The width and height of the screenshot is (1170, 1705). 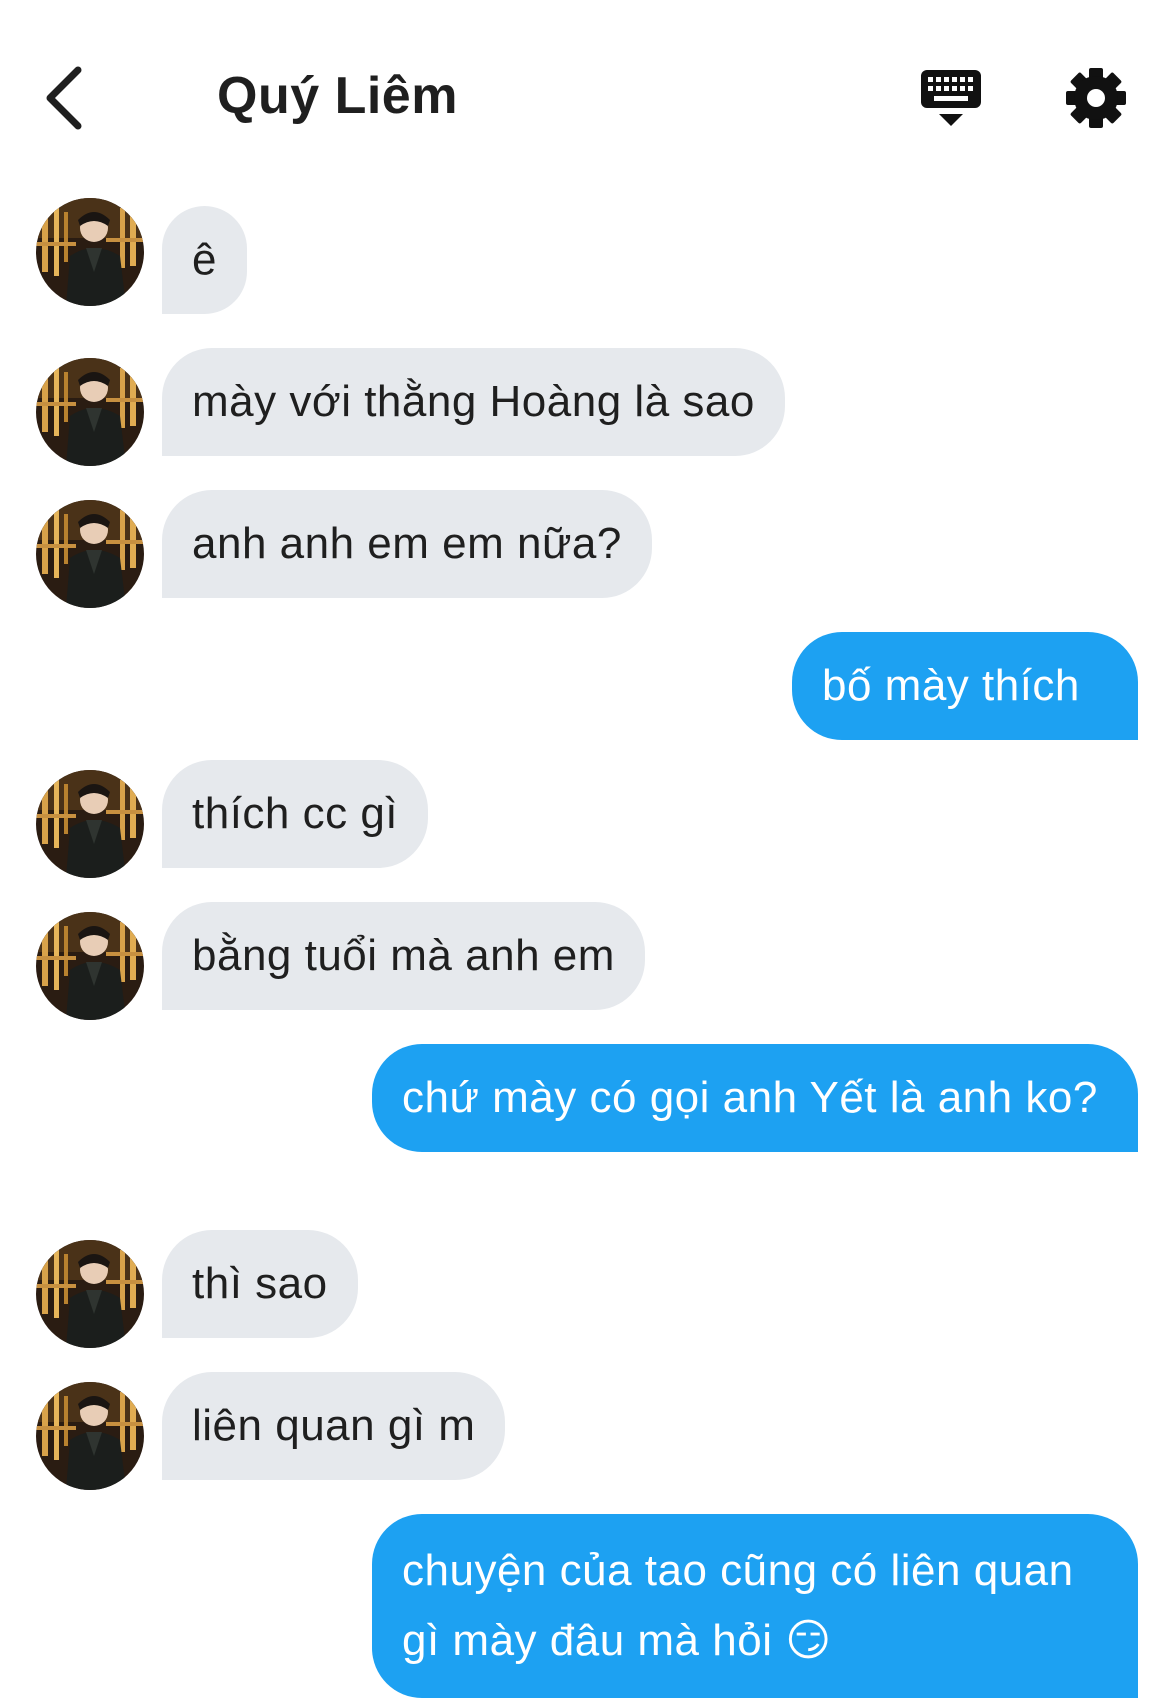 I want to click on incoming-message: ê, so click(x=204, y=260).